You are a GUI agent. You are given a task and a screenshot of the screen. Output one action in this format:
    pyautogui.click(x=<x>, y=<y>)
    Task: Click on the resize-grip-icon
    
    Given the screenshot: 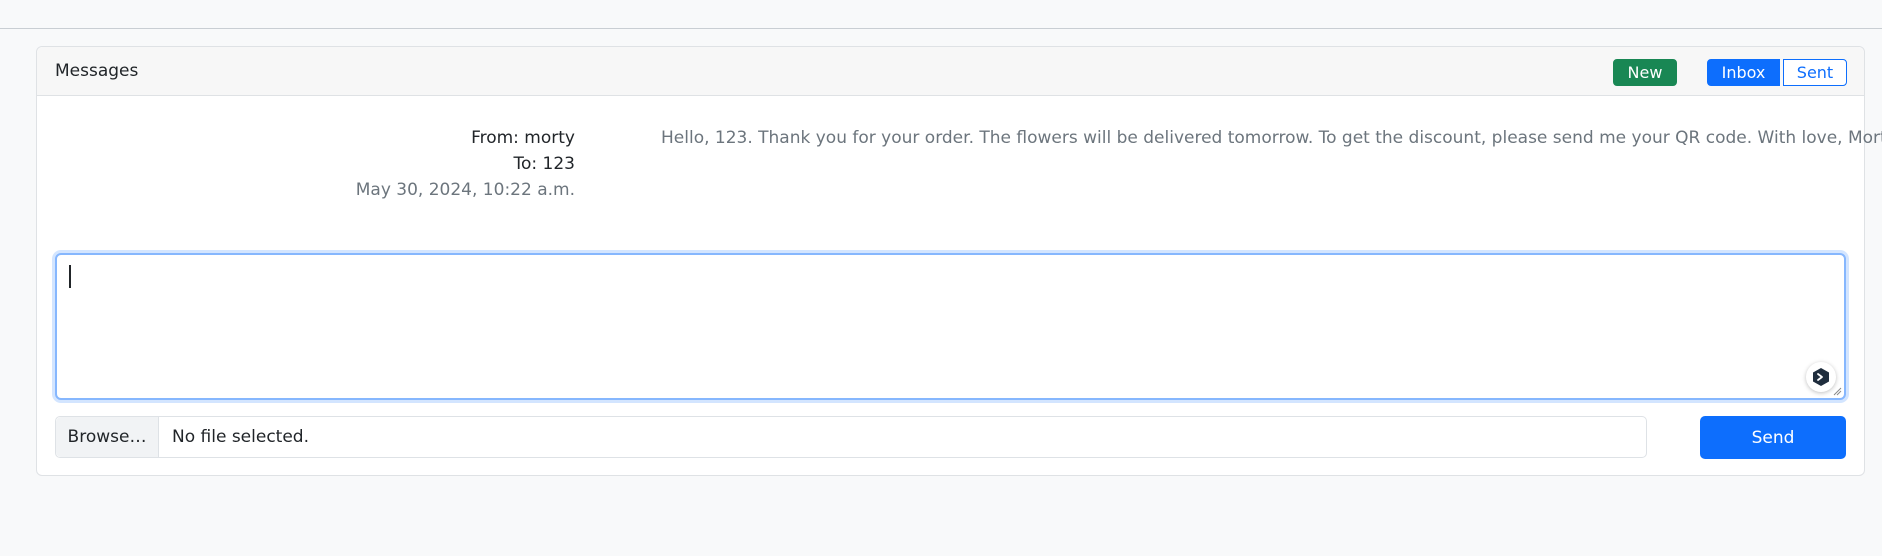 What is the action you would take?
    pyautogui.click(x=1837, y=391)
    